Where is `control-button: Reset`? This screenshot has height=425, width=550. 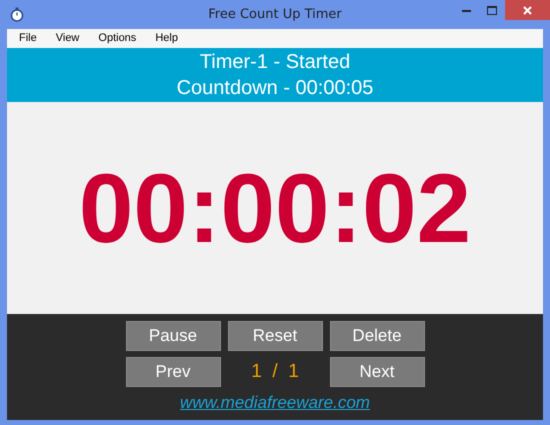 control-button: Reset is located at coordinates (275, 336).